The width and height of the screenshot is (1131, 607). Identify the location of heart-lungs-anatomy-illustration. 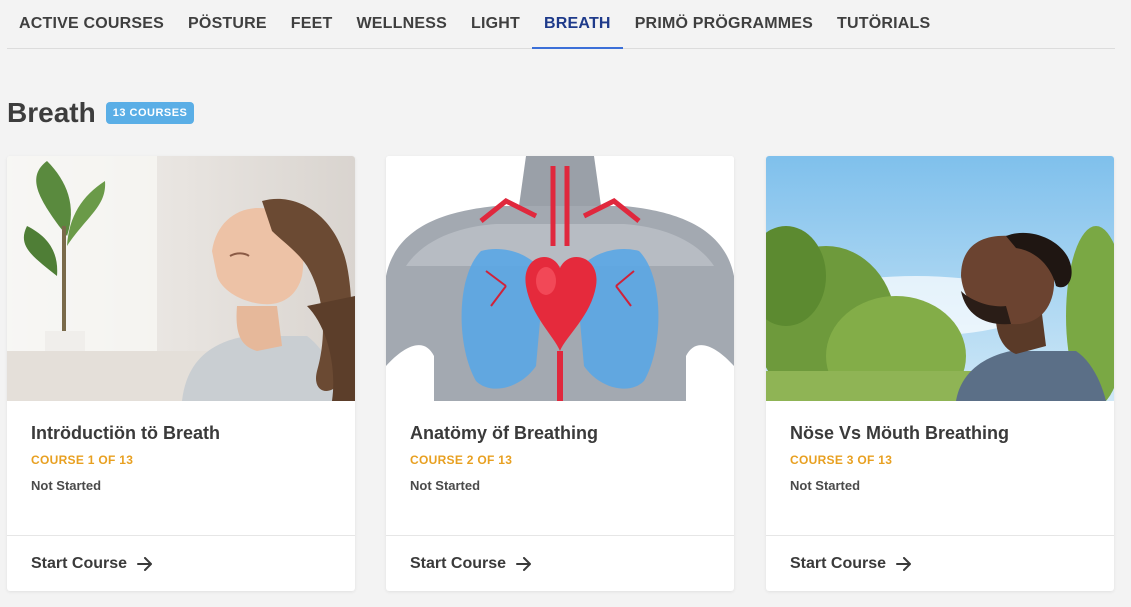
(560, 278).